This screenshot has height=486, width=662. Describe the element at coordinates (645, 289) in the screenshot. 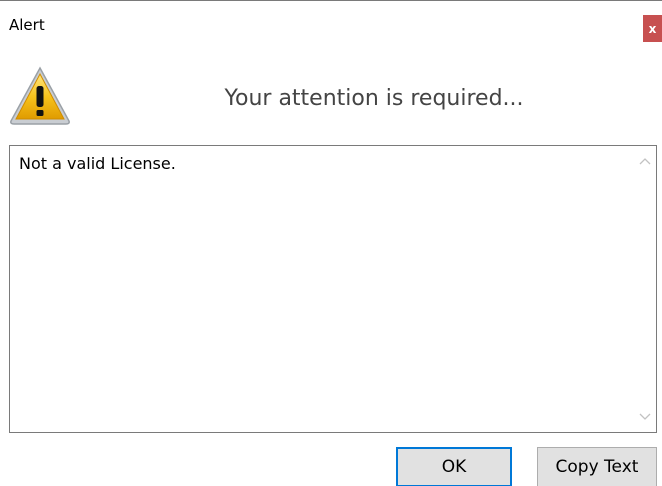

I see `vertical-scrollbar` at that location.